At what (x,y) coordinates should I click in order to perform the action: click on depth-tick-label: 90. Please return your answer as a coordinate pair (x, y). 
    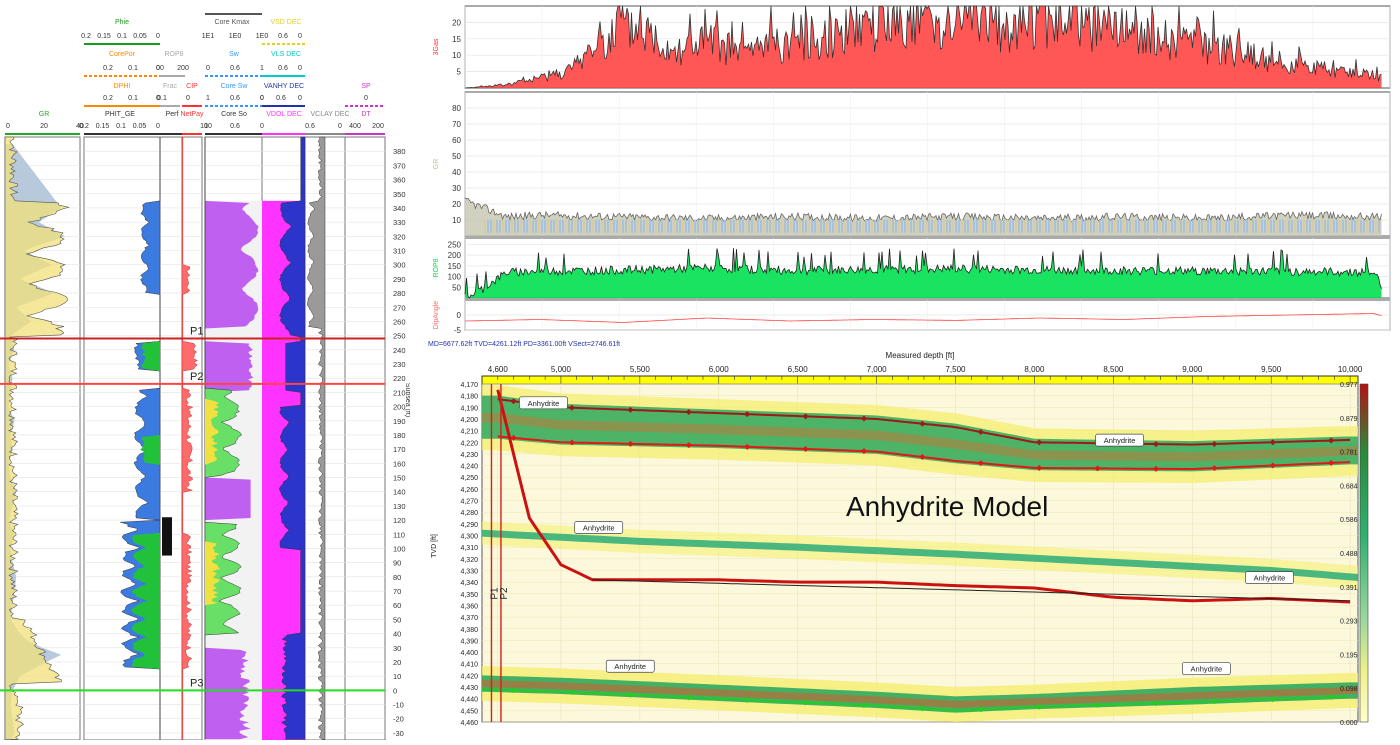
    Looking at the image, I should click on (397, 563).